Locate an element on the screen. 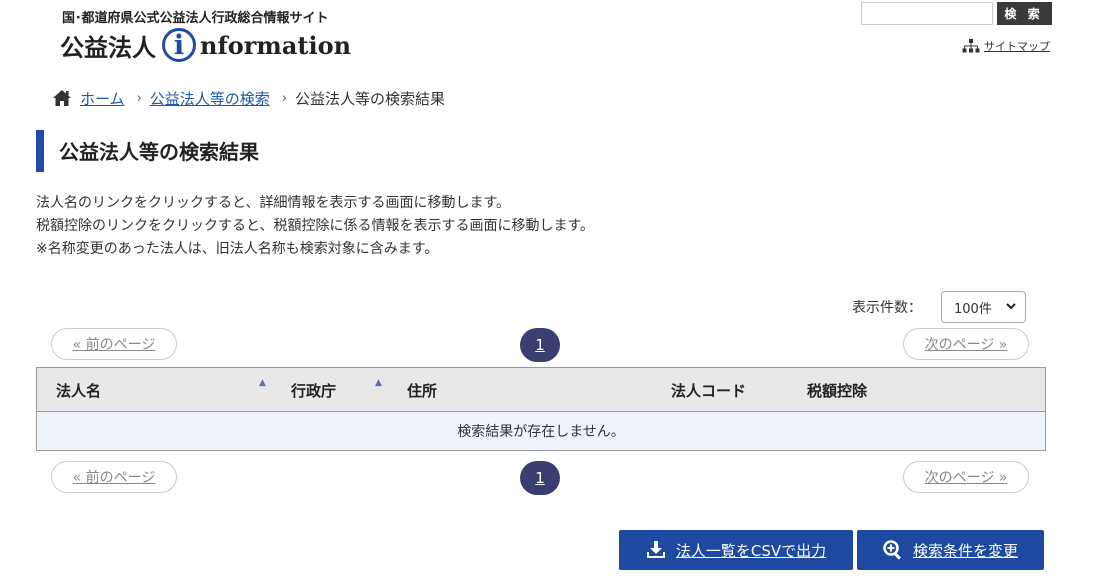 The width and height of the screenshot is (1100, 581). description-line: 税額控除のリンクをクリックすると、税額控除に係る情報を表示する画面に移動します。 is located at coordinates (315, 226).